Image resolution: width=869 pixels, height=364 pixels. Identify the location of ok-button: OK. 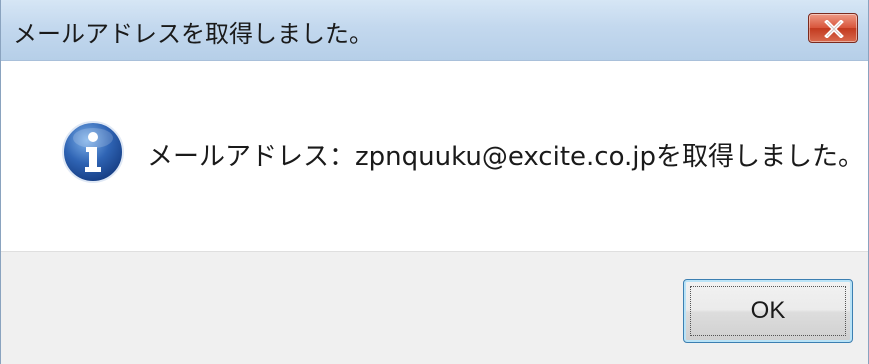
(768, 311).